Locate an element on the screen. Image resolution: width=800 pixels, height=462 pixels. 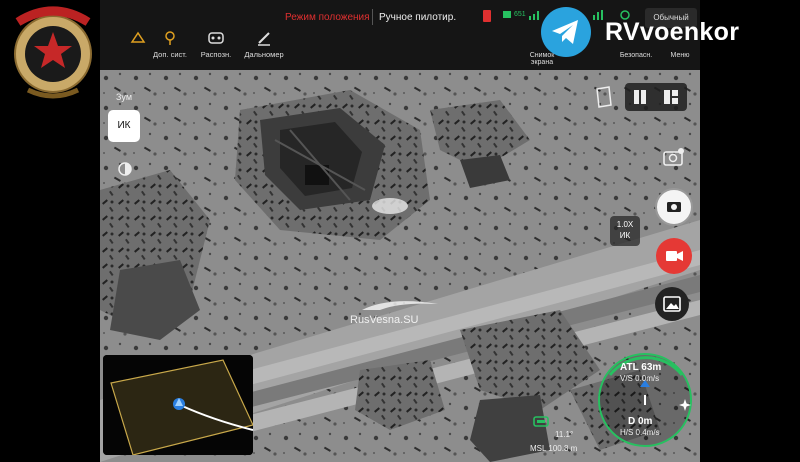
split-view-icon is located at coordinates (640, 99).